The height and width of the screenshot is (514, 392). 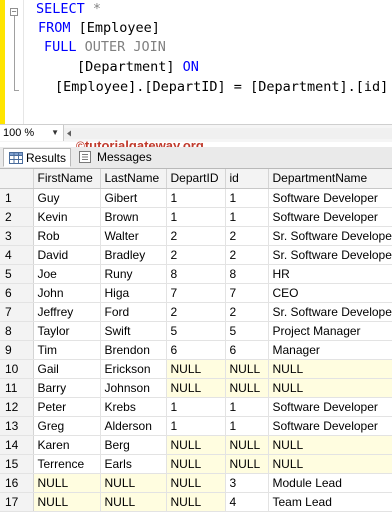 What do you see at coordinates (133, 255) in the screenshot?
I see `cell-lastname: Bradley` at bounding box center [133, 255].